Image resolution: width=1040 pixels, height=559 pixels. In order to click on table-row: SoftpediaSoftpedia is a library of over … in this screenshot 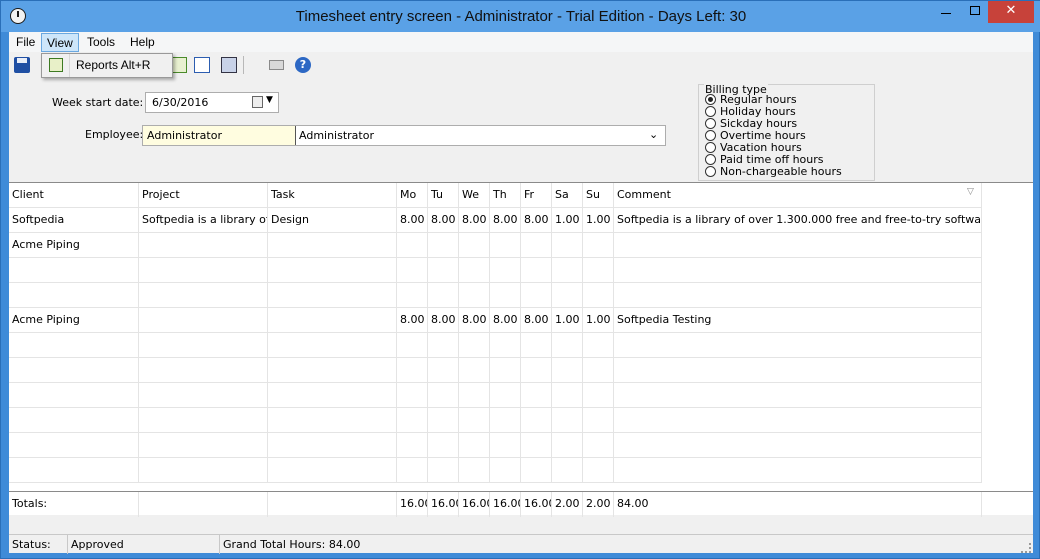, I will do `click(495, 220)`.